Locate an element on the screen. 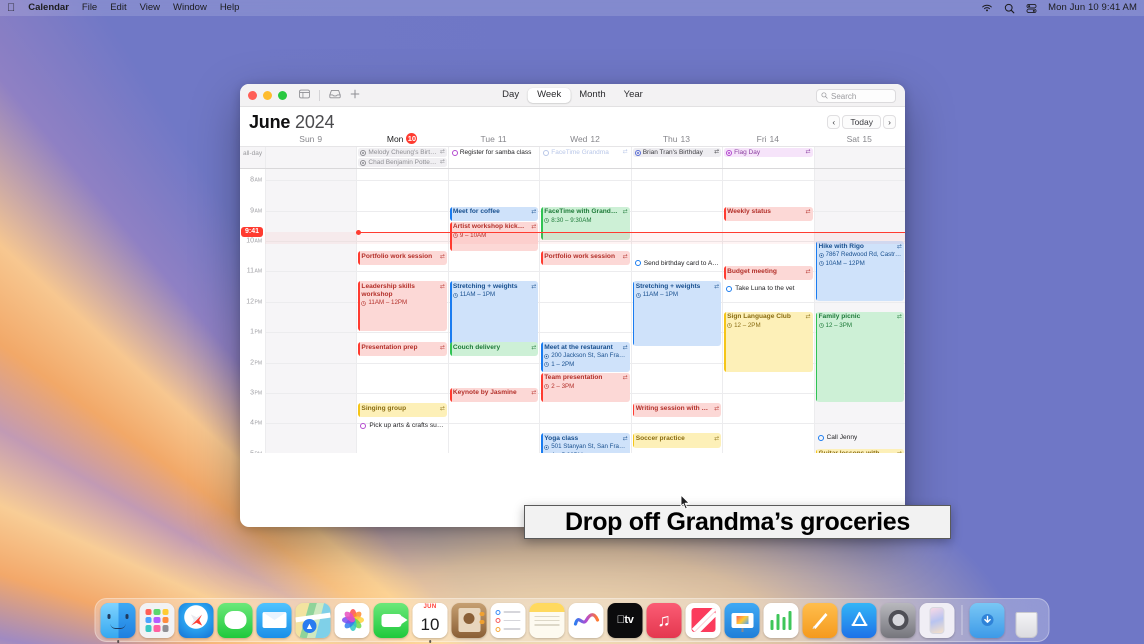 Image resolution: width=1144 pixels, height=644 pixels. iphone-mirroring-icon is located at coordinates (937, 620).